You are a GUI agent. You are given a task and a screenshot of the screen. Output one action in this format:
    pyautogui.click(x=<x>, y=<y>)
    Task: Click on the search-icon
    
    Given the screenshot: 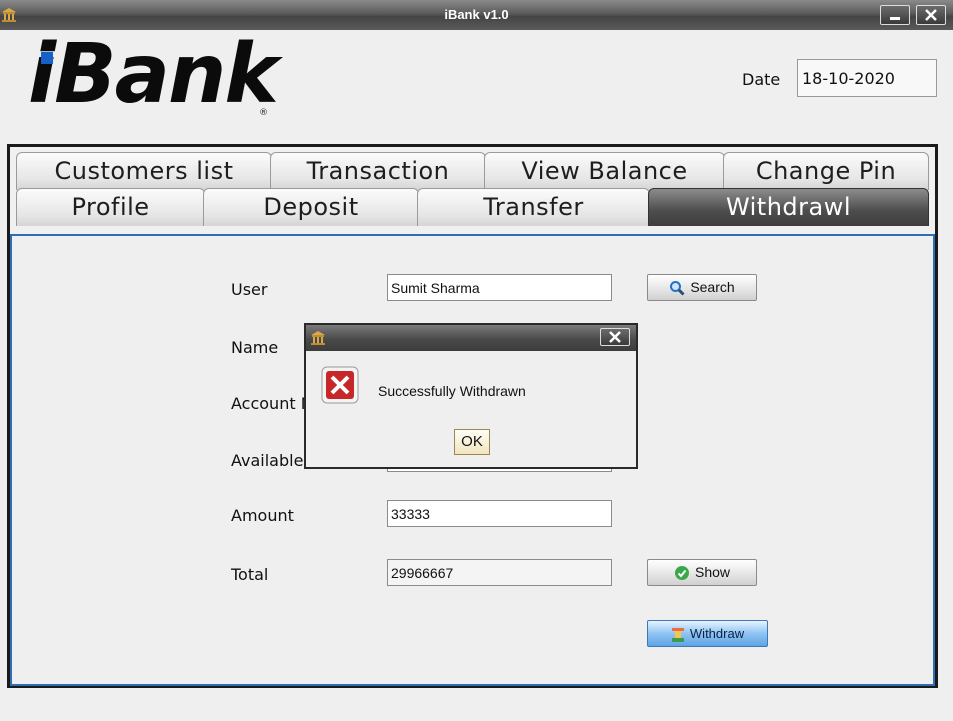 What is the action you would take?
    pyautogui.click(x=677, y=288)
    